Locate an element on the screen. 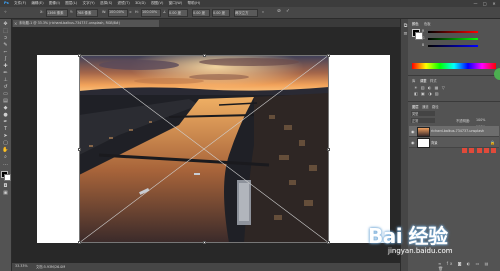  shape-tool-icon: ▢ is located at coordinates (5, 143).